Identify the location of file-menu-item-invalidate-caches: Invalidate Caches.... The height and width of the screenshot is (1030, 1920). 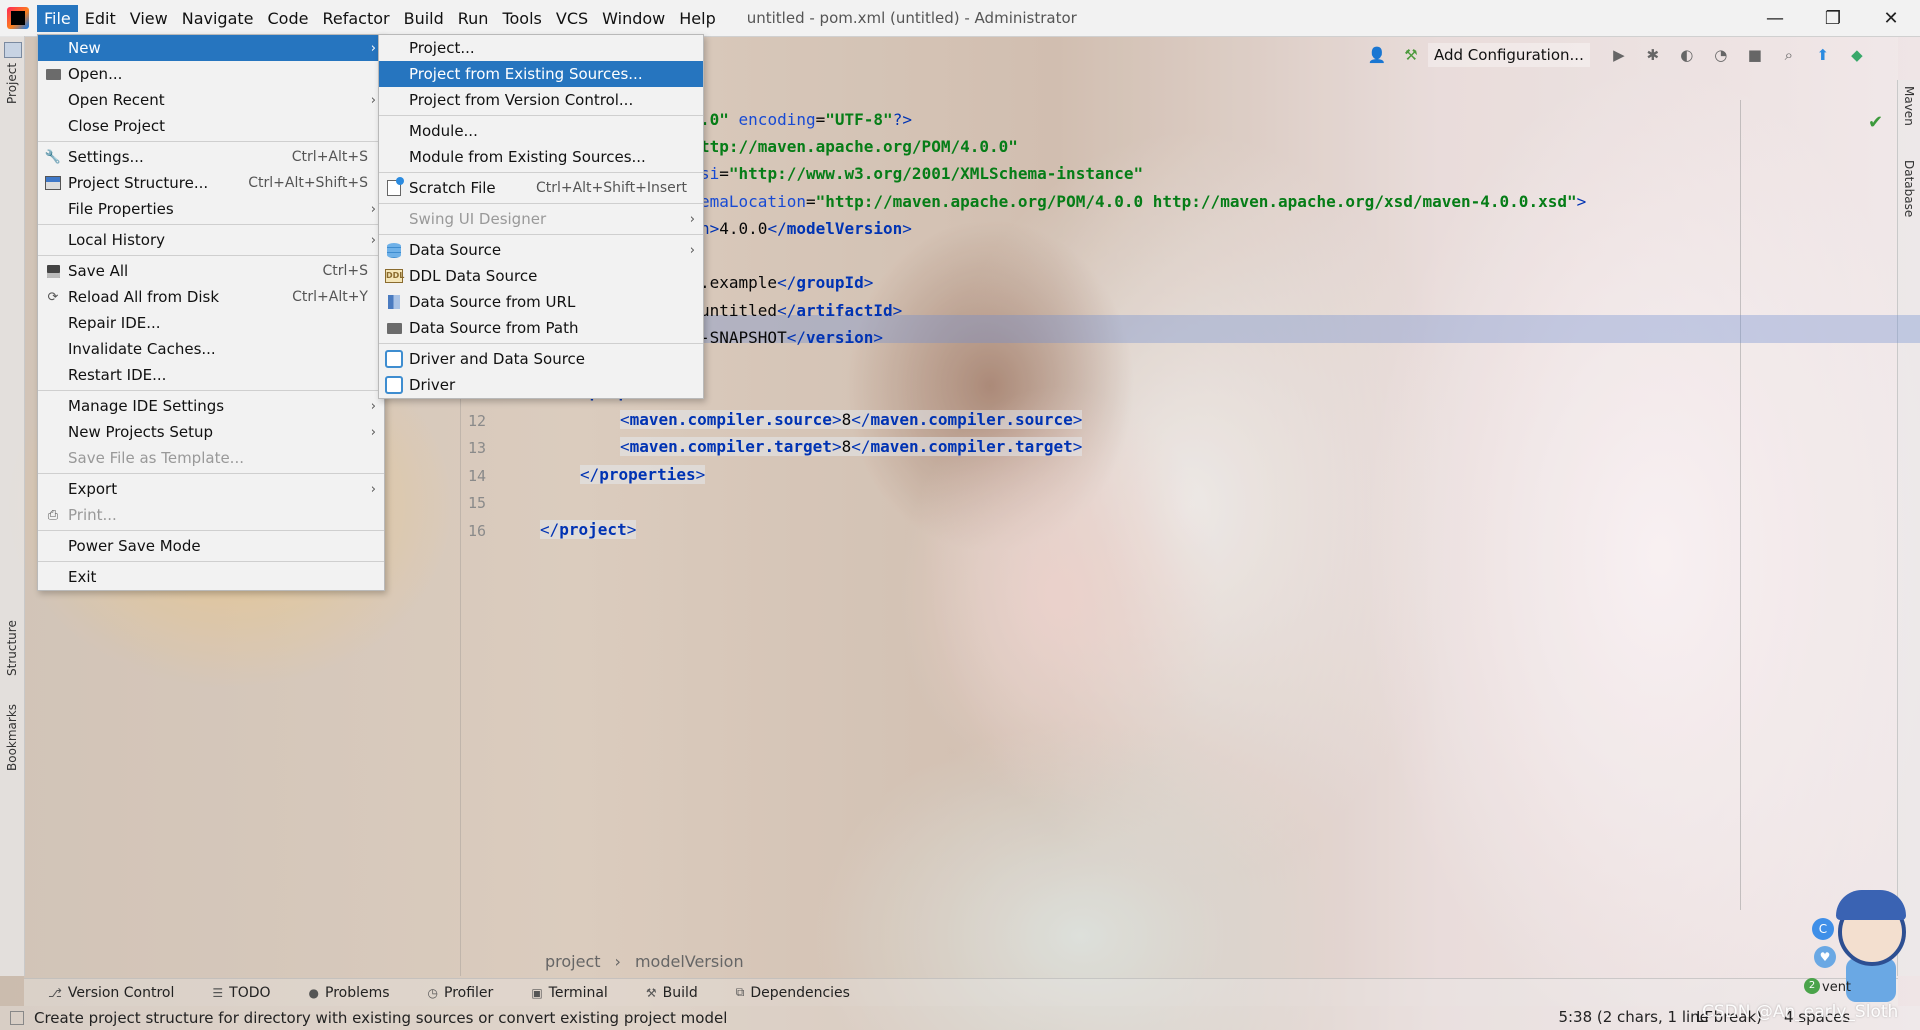
(211, 349).